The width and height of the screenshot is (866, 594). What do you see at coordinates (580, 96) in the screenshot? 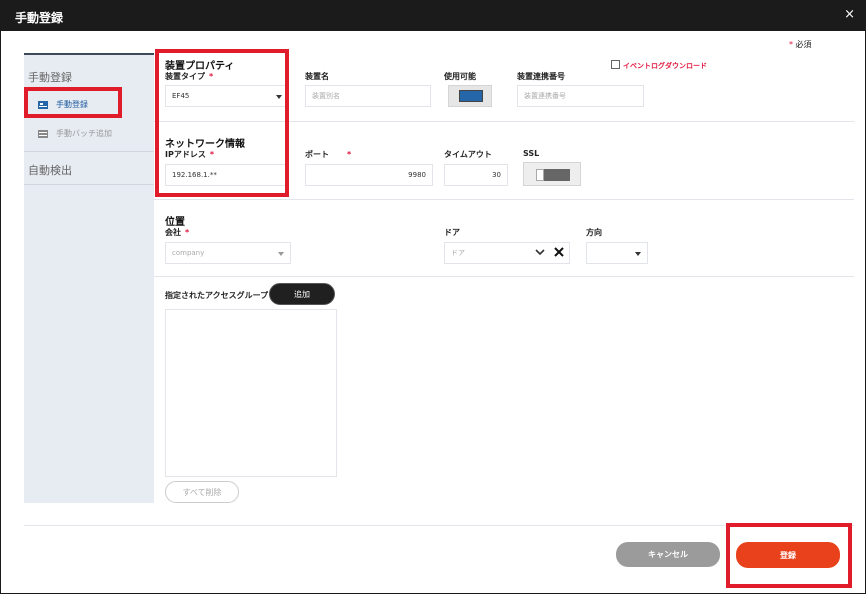
I see `link-number-input: 装置連携番号` at bounding box center [580, 96].